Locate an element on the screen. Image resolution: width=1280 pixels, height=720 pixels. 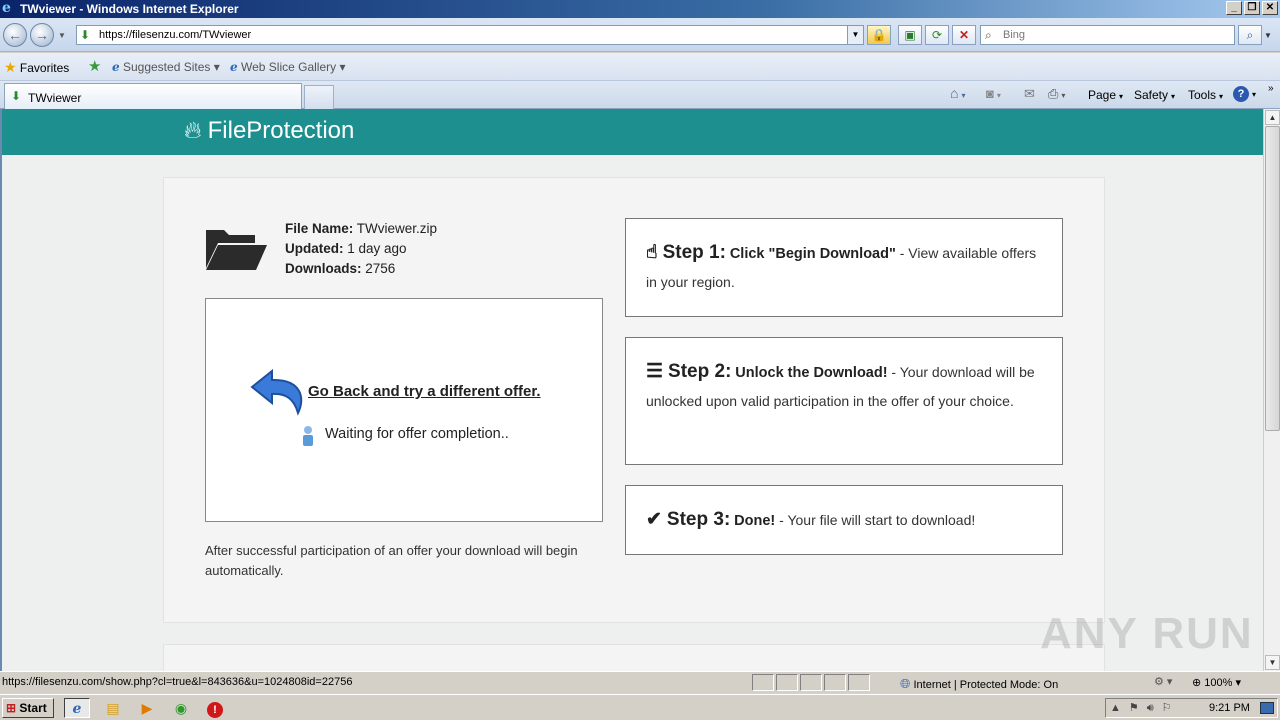
web-slice-gallery-link: e Web Slice Gallery ▾ is located at coordinates (288, 67).